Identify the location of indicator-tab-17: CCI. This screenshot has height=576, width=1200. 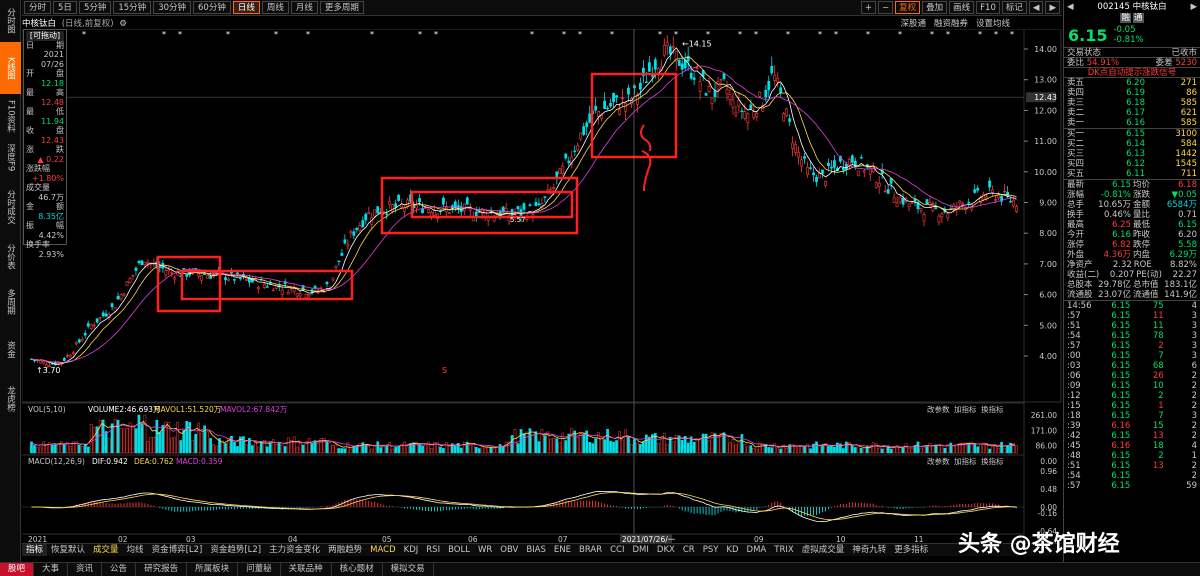
(617, 550).